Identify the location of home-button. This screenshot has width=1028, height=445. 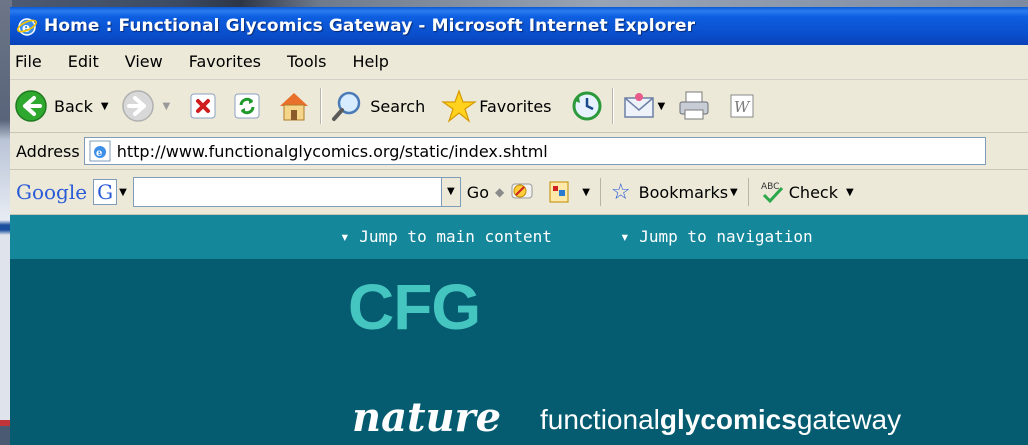
(294, 106).